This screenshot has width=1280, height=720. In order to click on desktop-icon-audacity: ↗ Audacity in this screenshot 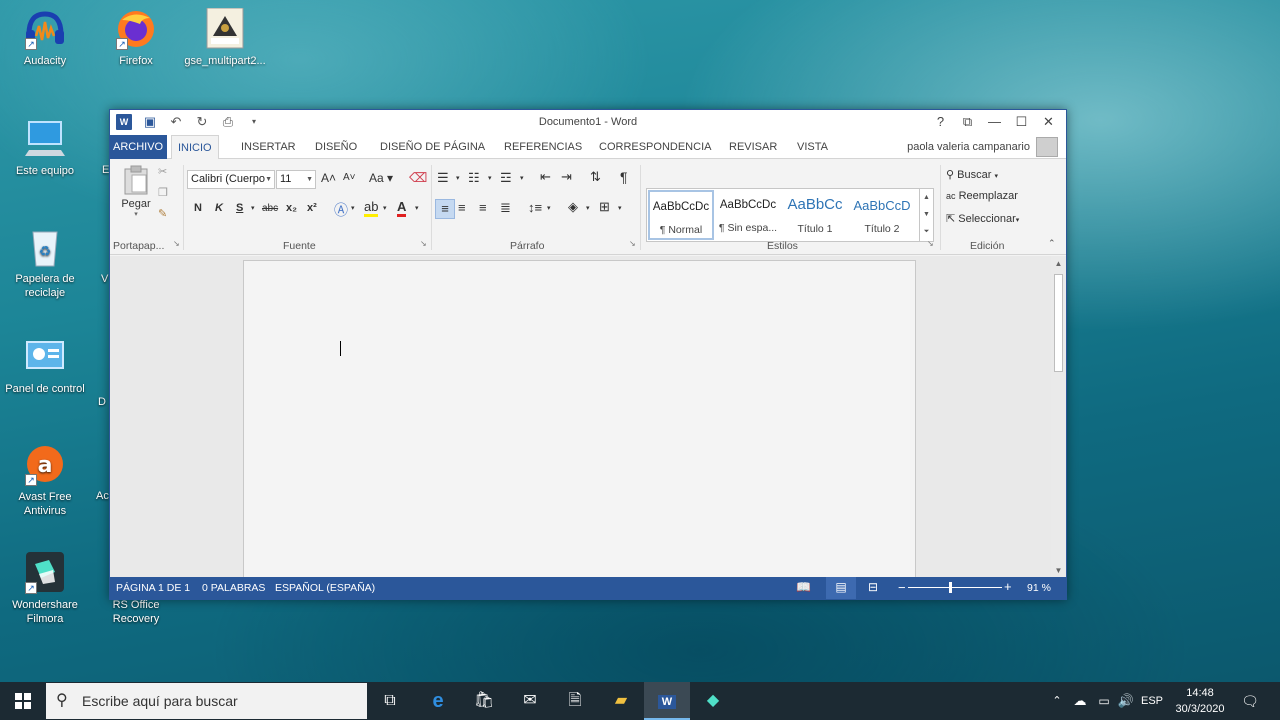, I will do `click(45, 38)`.